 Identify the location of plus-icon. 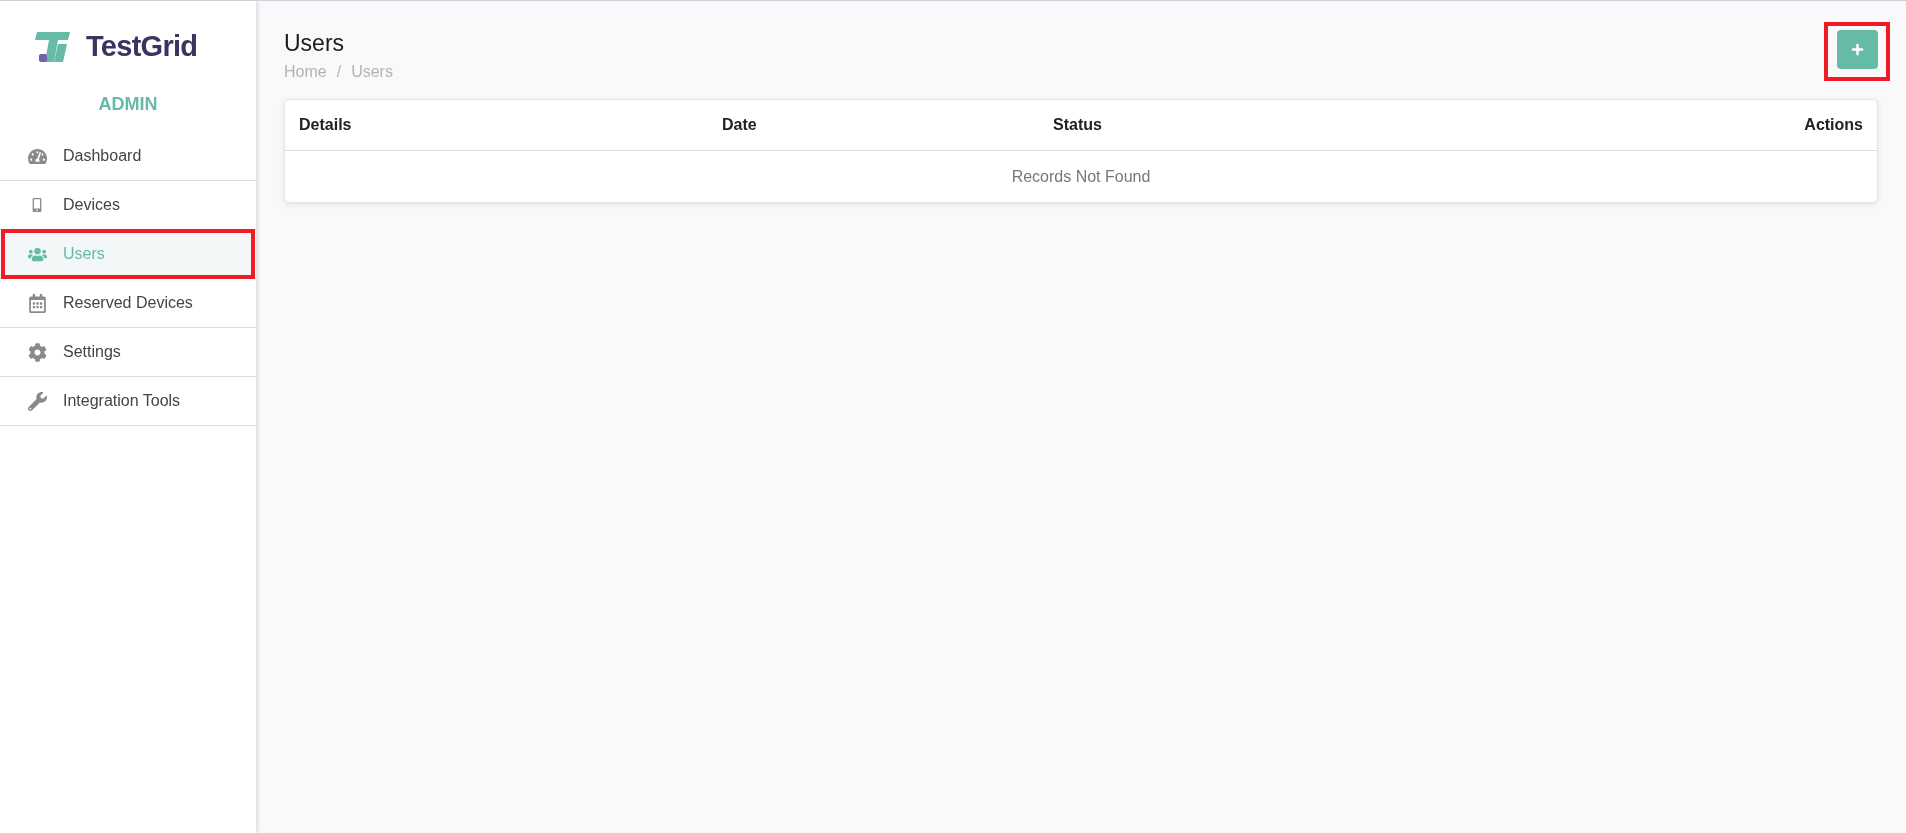
(1857, 49).